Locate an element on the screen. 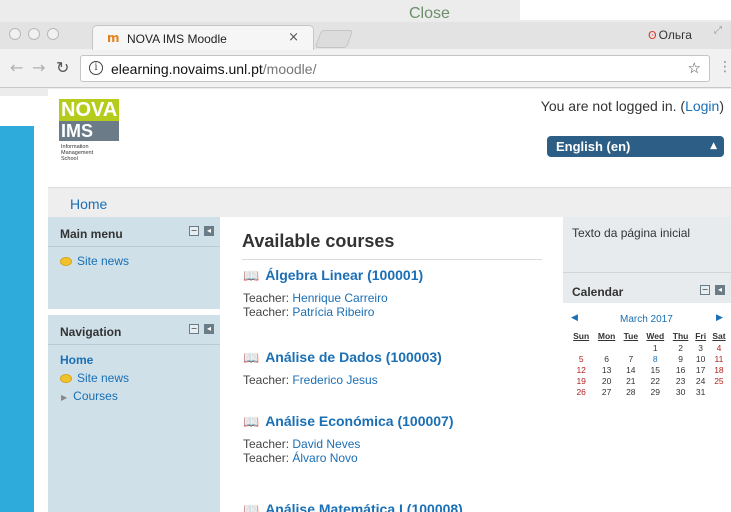 Image resolution: width=731 pixels, height=512 pixels. calendar-day: 22 is located at coordinates (655, 380).